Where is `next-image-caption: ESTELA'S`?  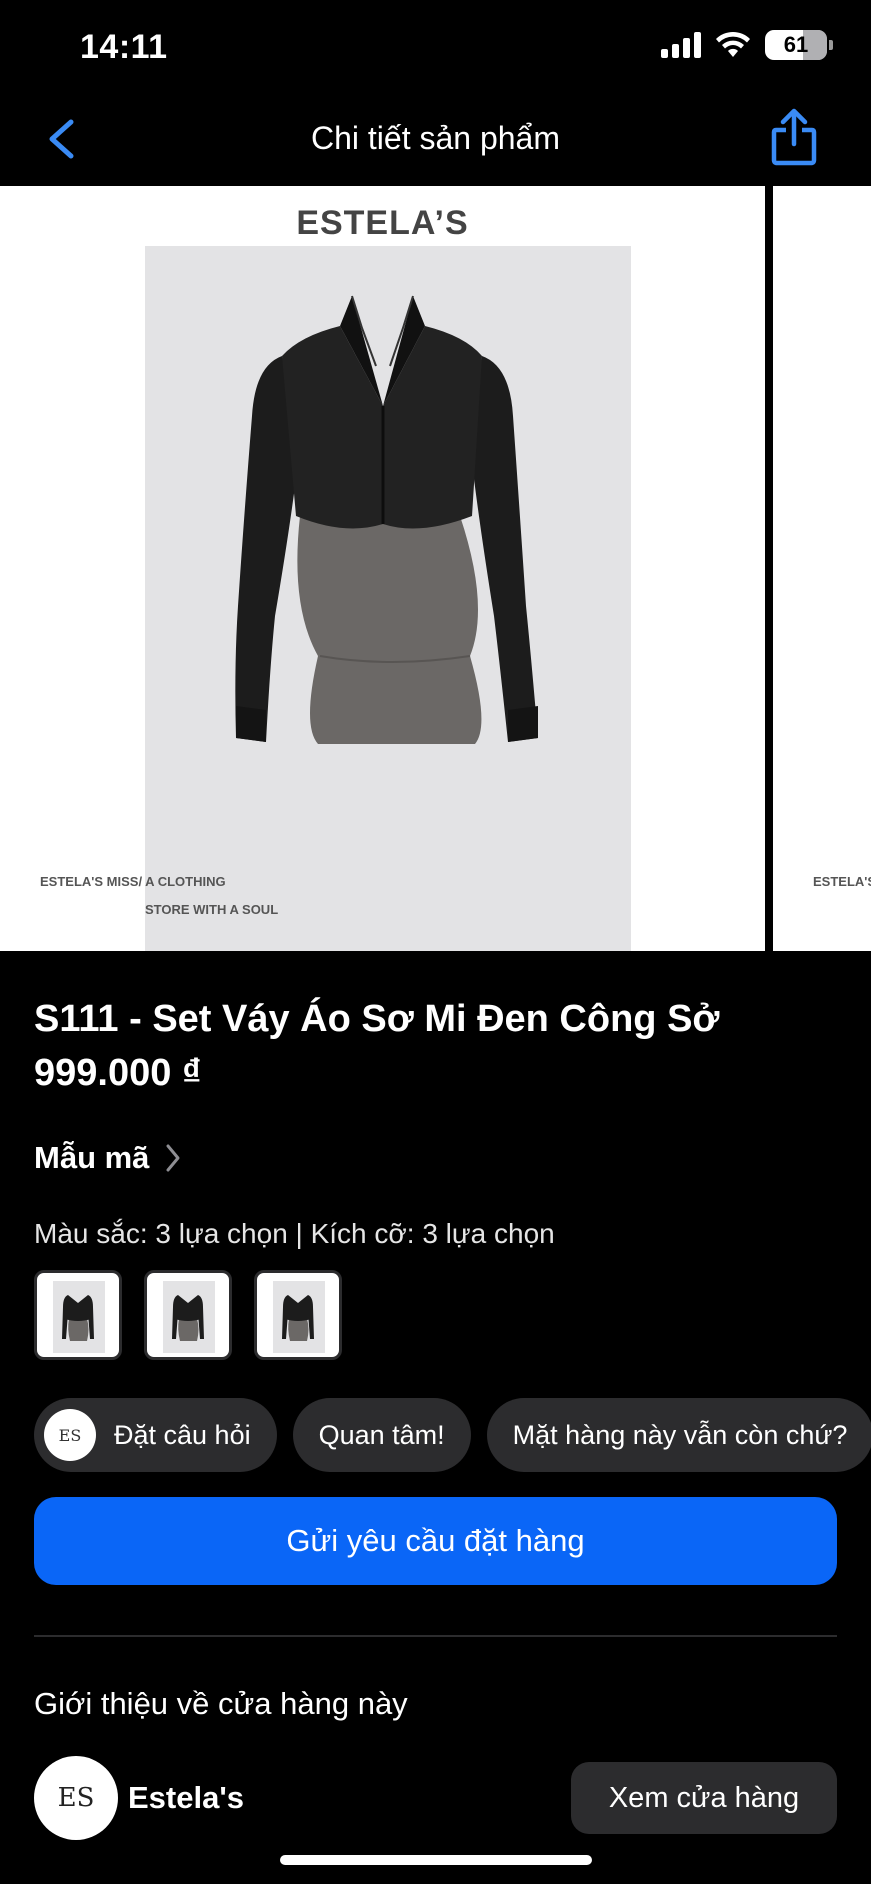
next-image-caption: ESTELA'S is located at coordinates (842, 881).